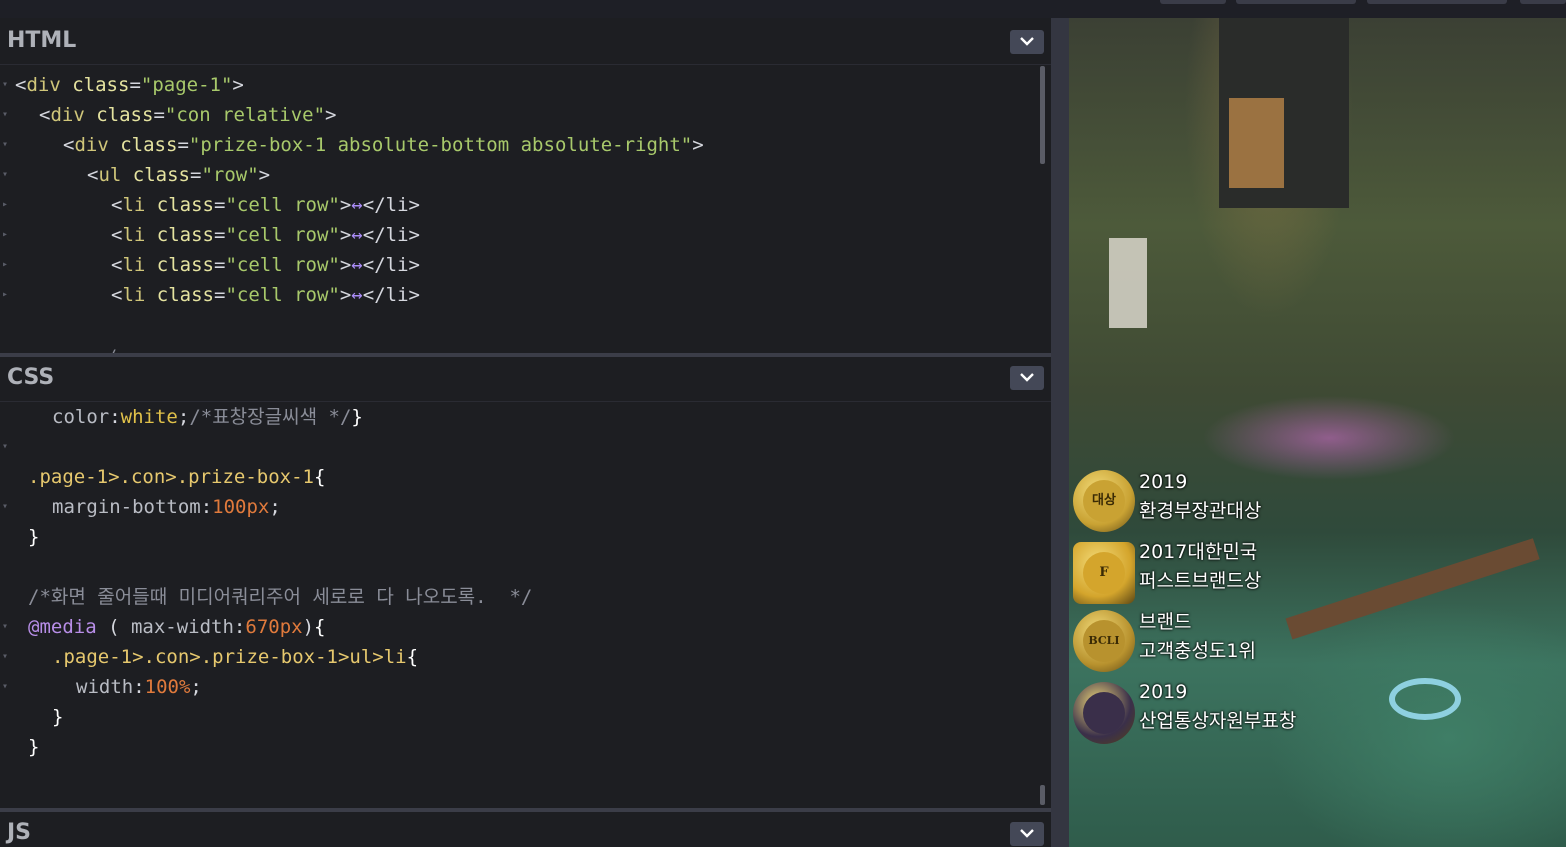 The height and width of the screenshot is (847, 1566). Describe the element at coordinates (230, 175) in the screenshot. I see `html-attribute-value: "row"` at that location.